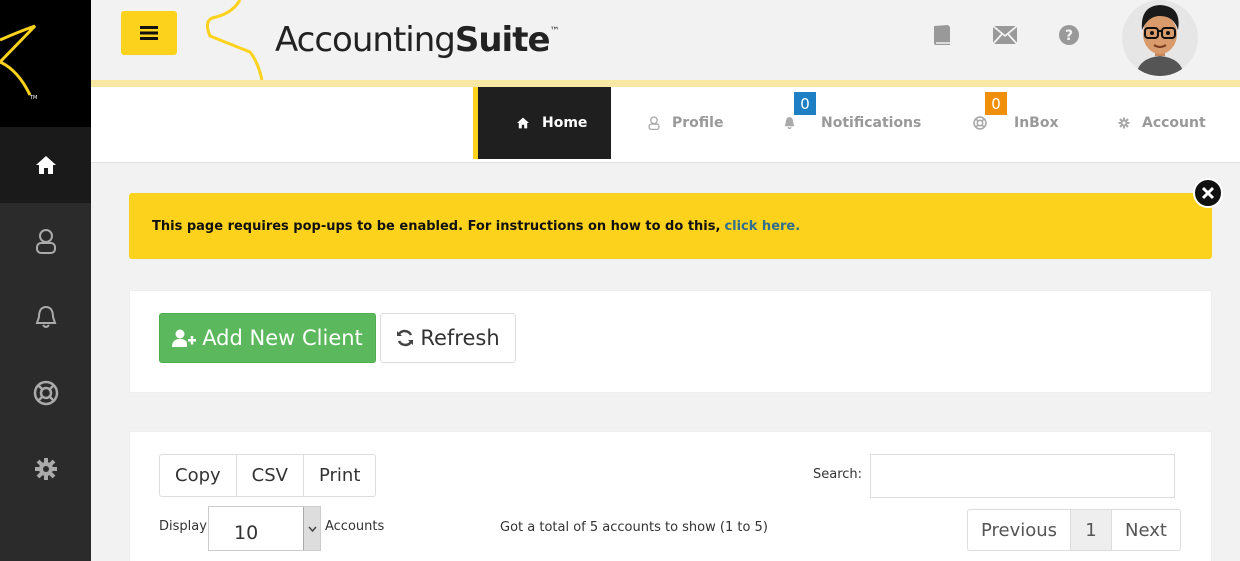  I want to click on user-plus-icon, so click(184, 338).